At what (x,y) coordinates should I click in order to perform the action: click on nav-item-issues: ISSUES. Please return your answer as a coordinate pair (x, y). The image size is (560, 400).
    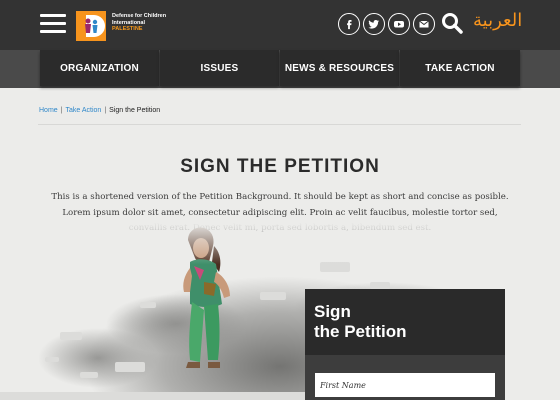
    Looking at the image, I should click on (219, 68).